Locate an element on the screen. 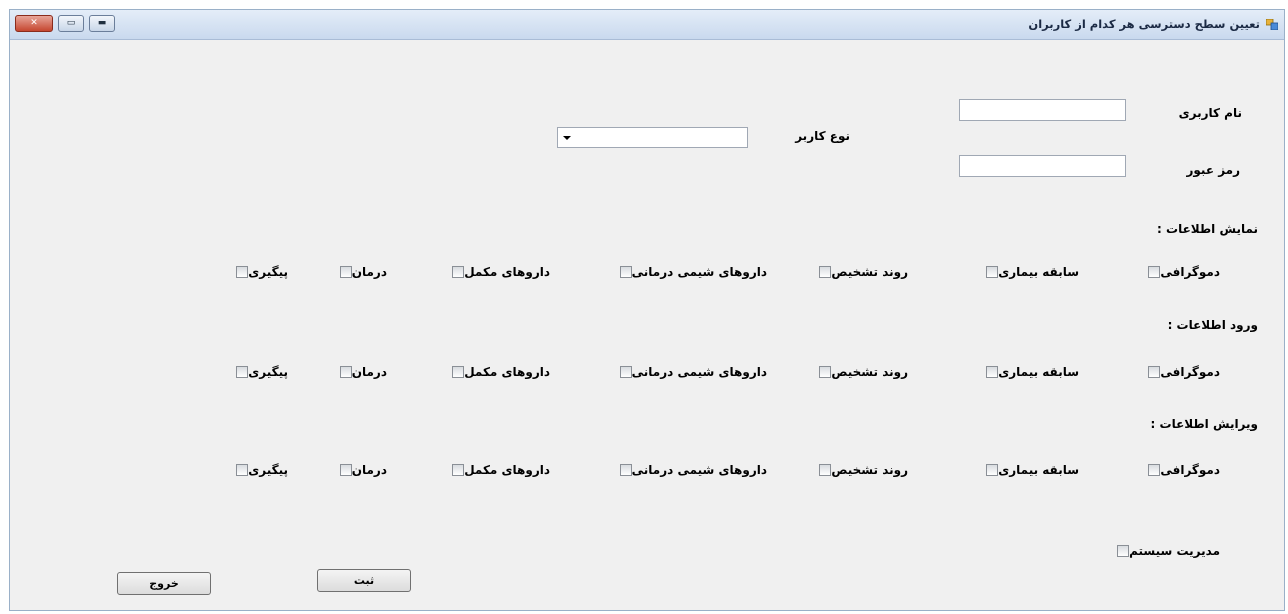  entry-treatment-checkbox: درمان is located at coordinates (360, 372).